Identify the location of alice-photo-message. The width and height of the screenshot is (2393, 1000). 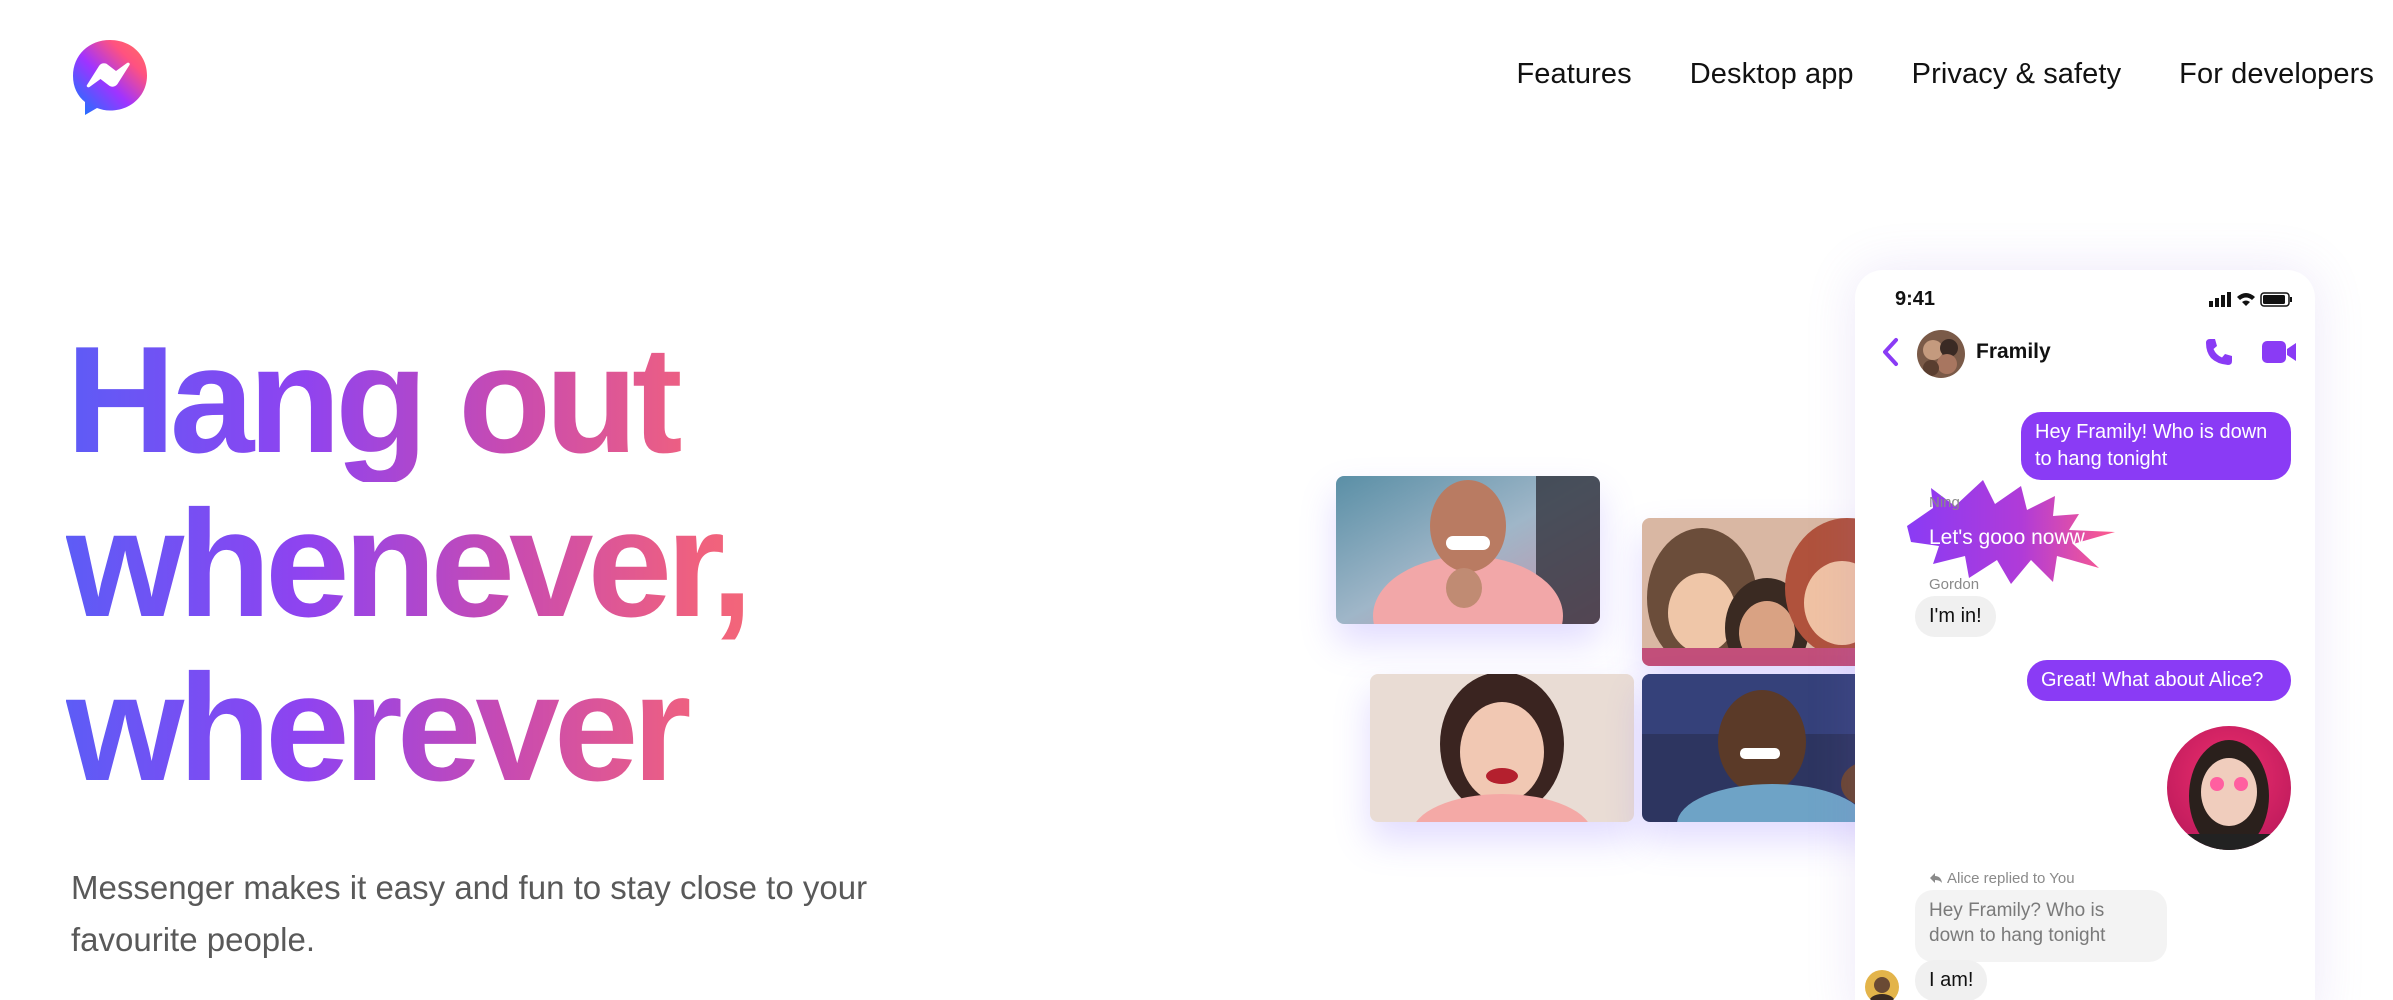
(2229, 788).